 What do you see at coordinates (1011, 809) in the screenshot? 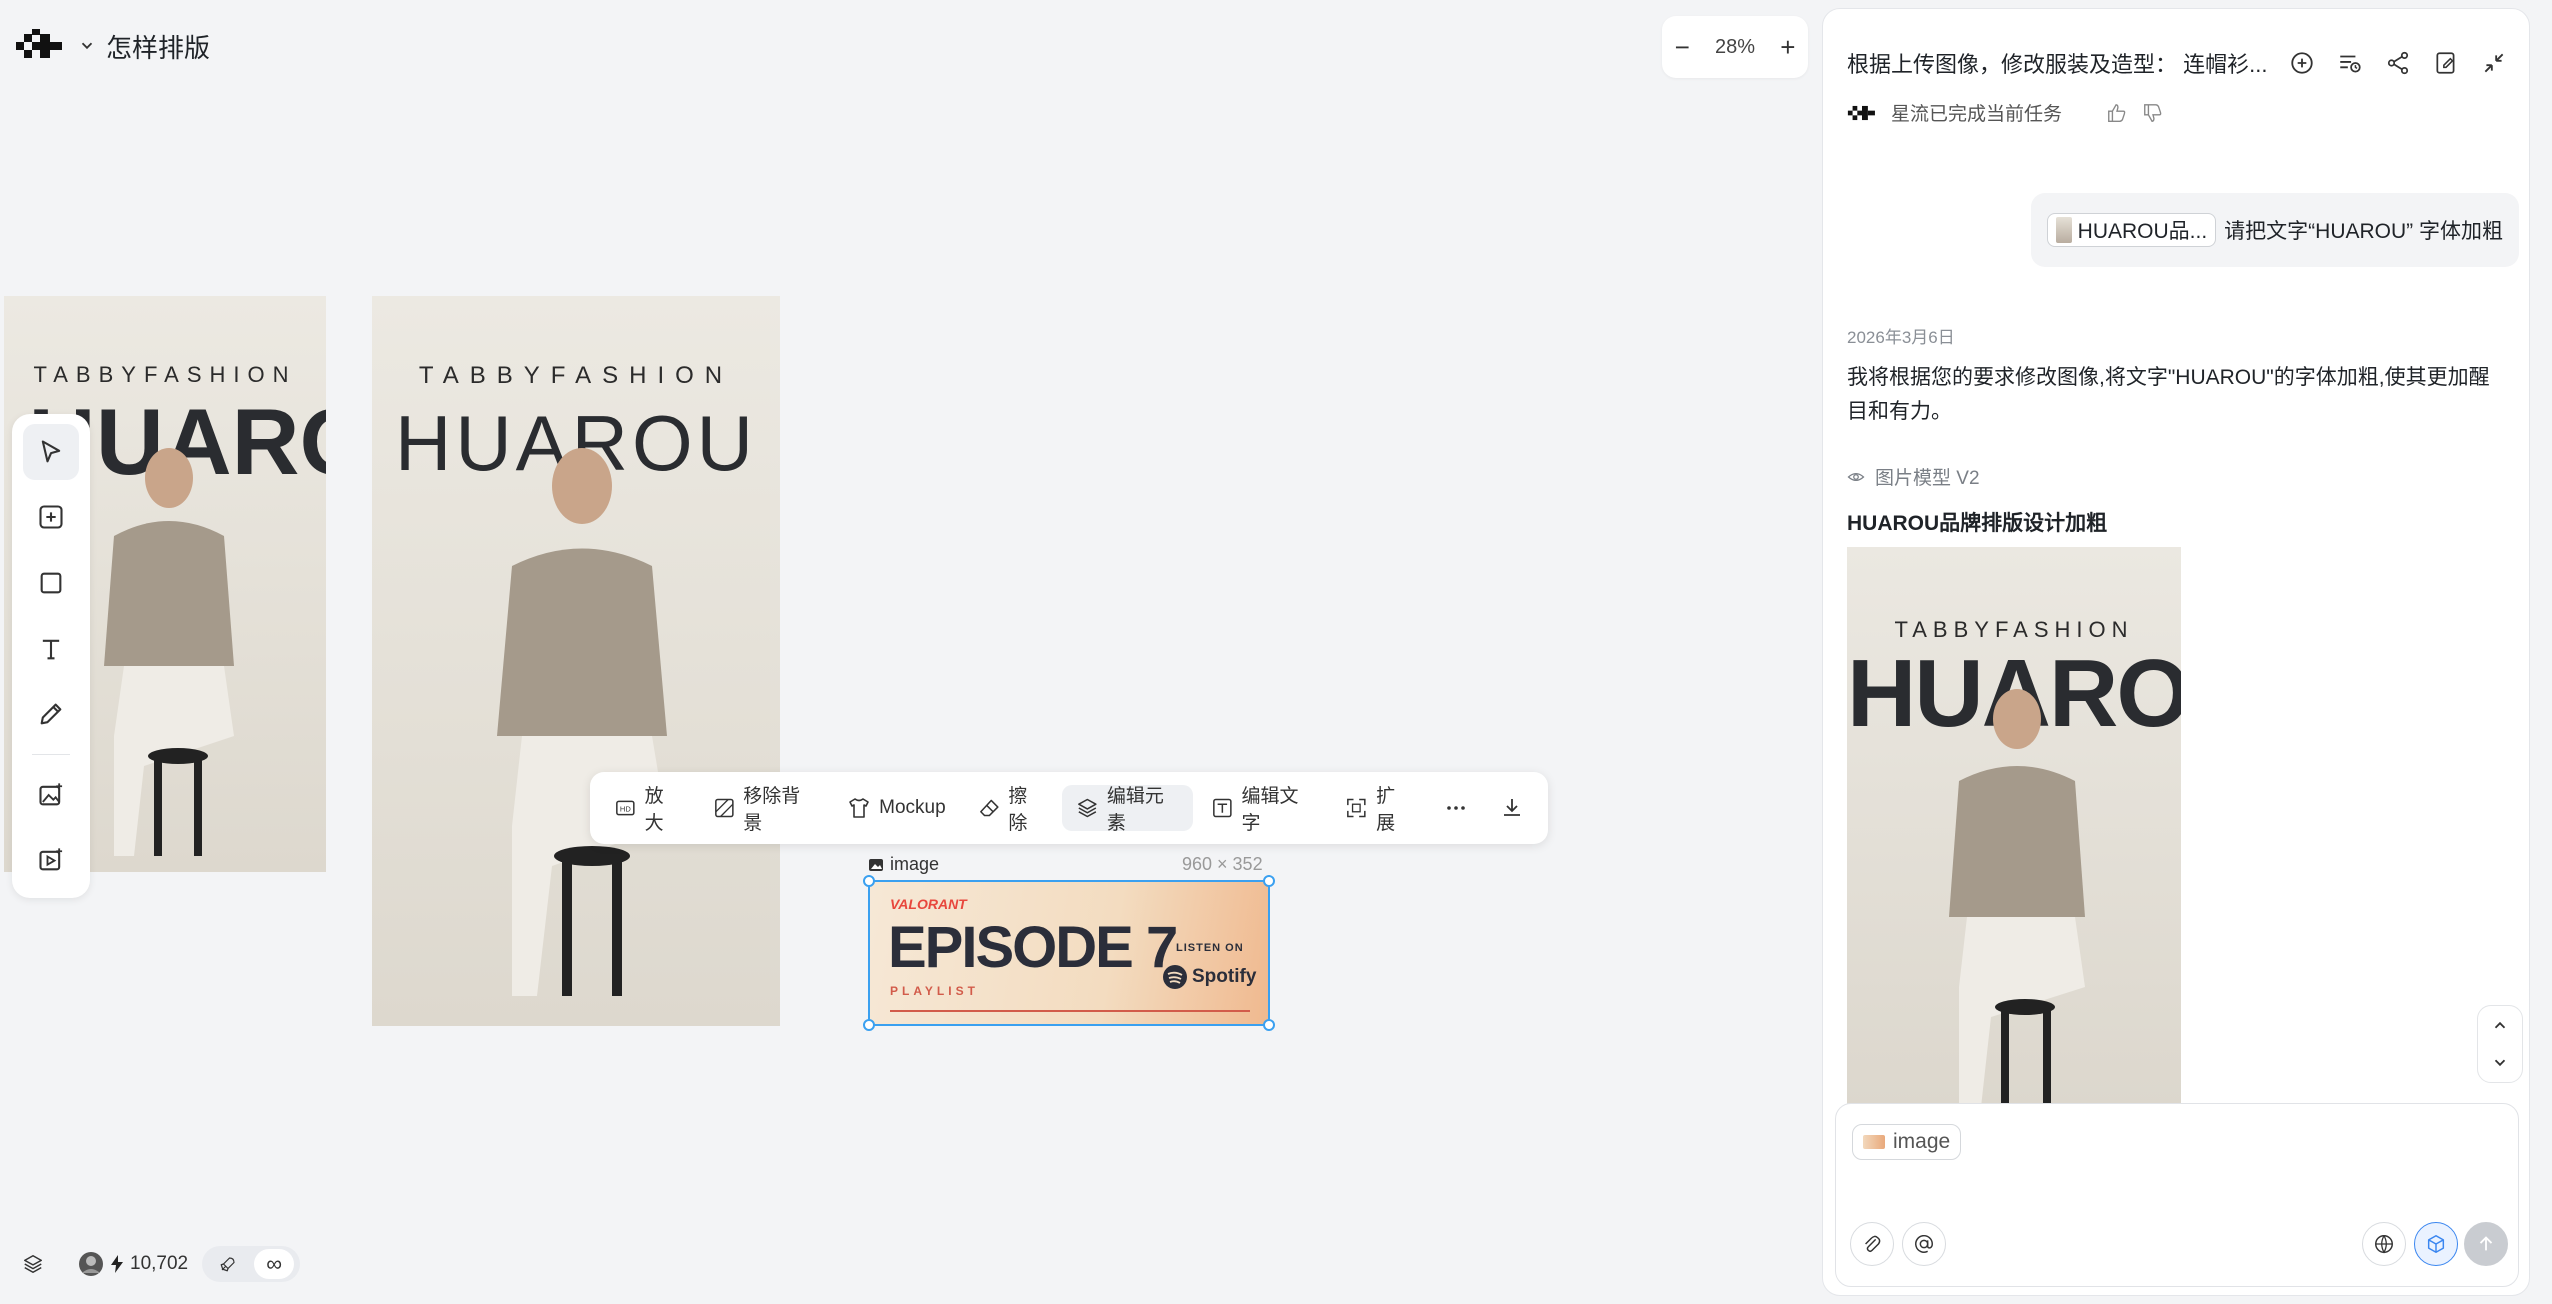
I see `erase-button: 擦除` at bounding box center [1011, 809].